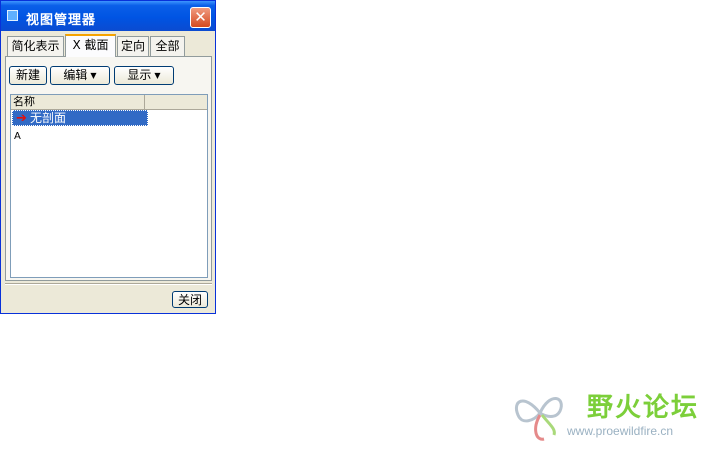 The width and height of the screenshot is (720, 450). What do you see at coordinates (35, 46) in the screenshot?
I see `tab-simplified-rep: 简化表示` at bounding box center [35, 46].